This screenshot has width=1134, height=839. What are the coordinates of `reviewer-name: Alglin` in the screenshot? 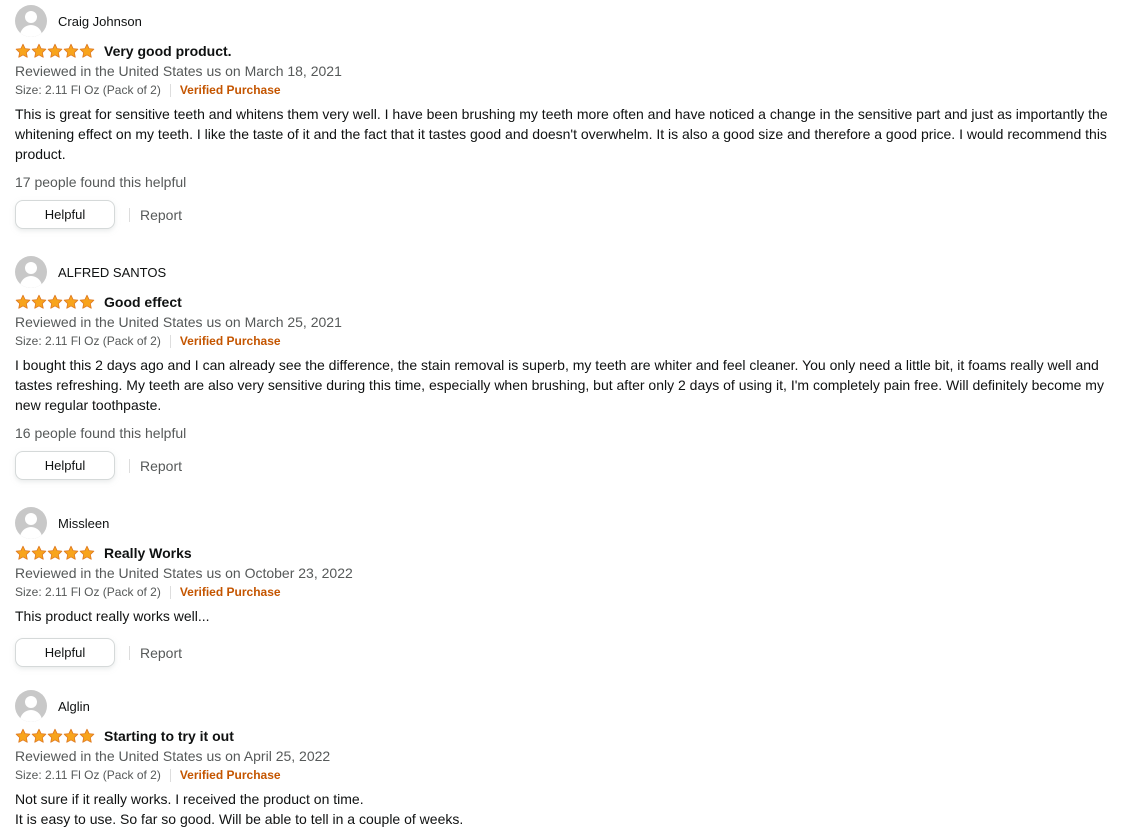 It's located at (74, 706).